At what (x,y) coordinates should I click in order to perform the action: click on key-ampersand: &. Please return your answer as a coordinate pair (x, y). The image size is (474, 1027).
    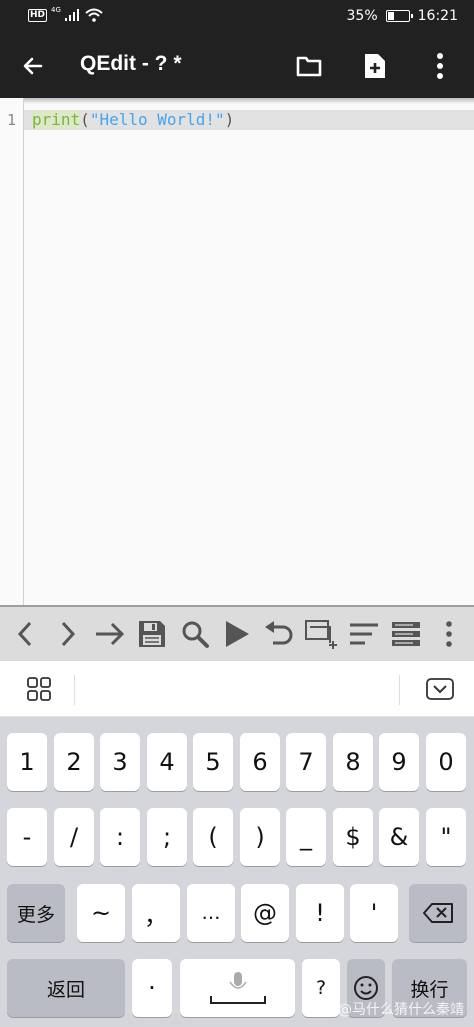
    Looking at the image, I should click on (399, 837).